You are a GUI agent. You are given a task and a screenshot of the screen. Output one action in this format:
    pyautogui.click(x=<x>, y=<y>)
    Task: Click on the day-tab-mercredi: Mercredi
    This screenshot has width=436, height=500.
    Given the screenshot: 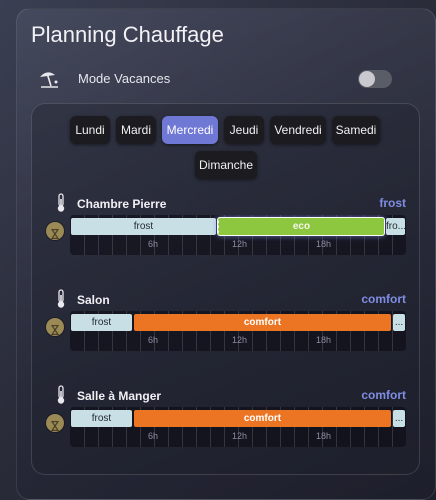 What is the action you would take?
    pyautogui.click(x=190, y=130)
    